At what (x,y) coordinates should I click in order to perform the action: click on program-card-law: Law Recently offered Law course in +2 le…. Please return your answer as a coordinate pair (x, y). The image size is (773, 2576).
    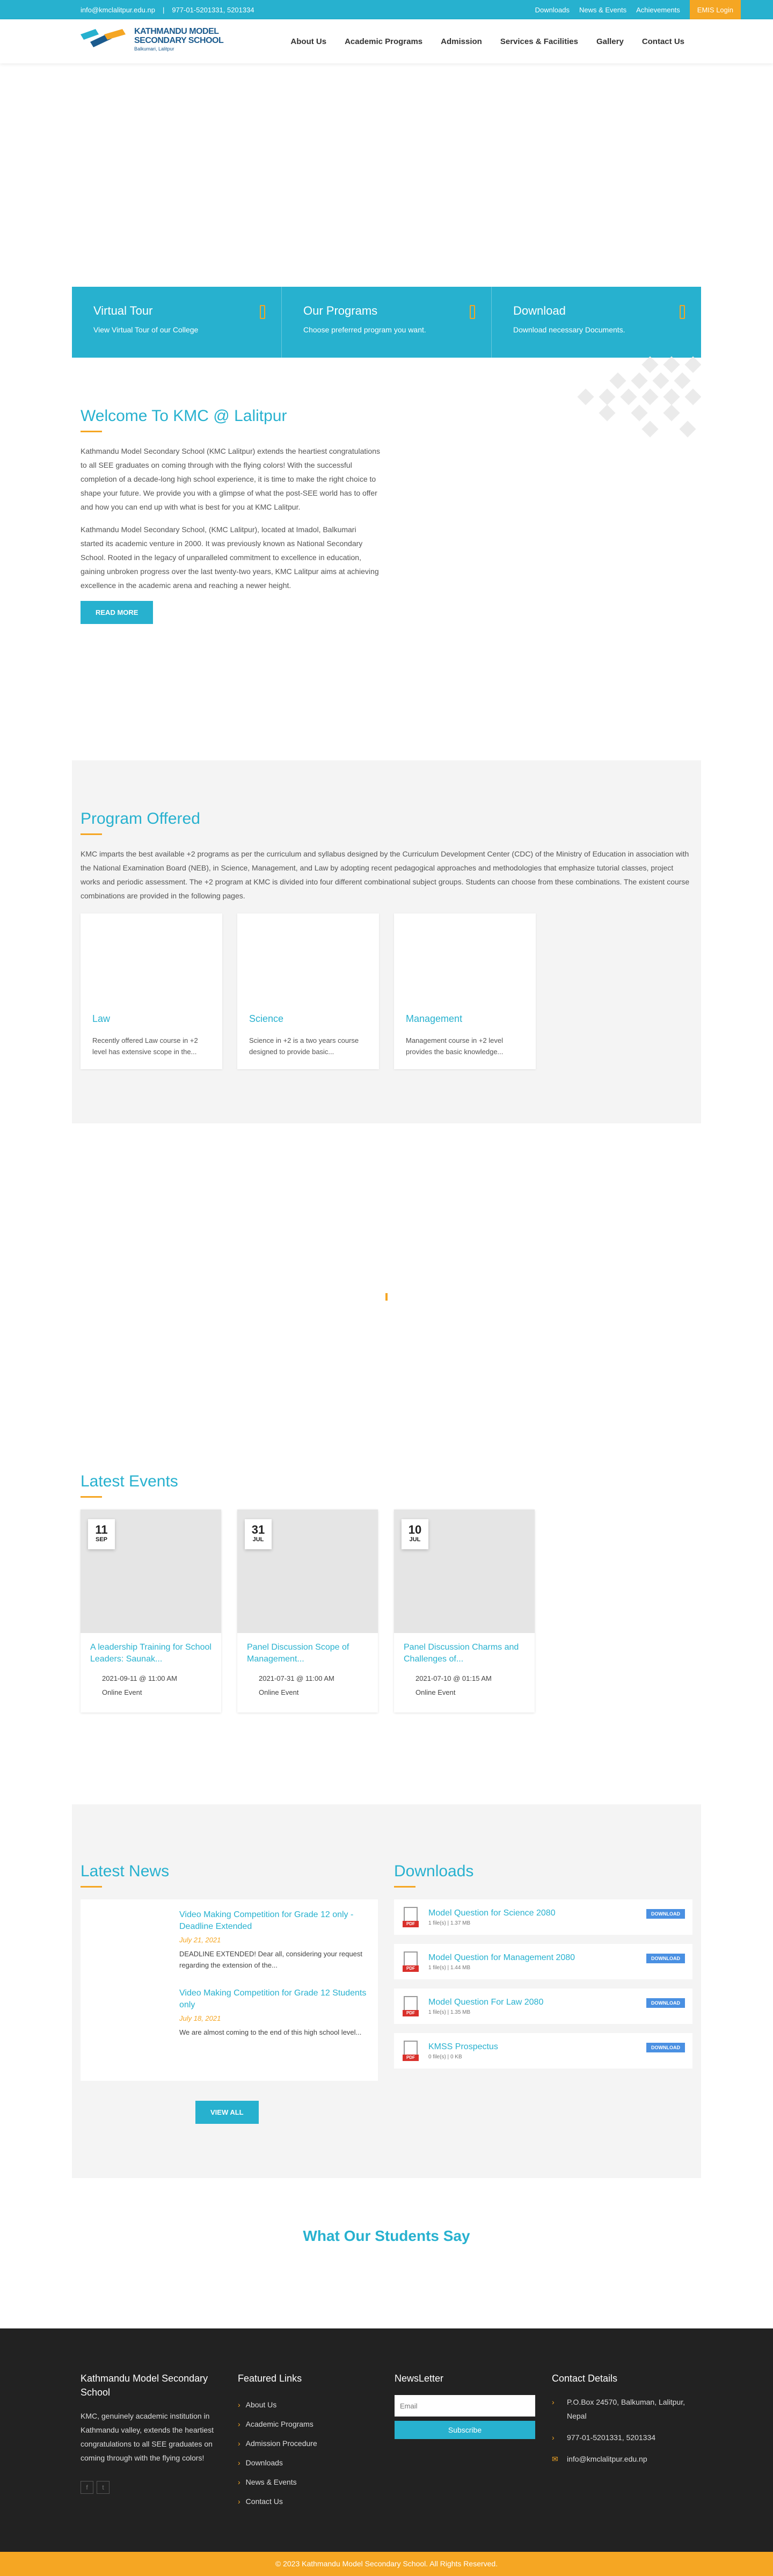
    Looking at the image, I should click on (151, 991).